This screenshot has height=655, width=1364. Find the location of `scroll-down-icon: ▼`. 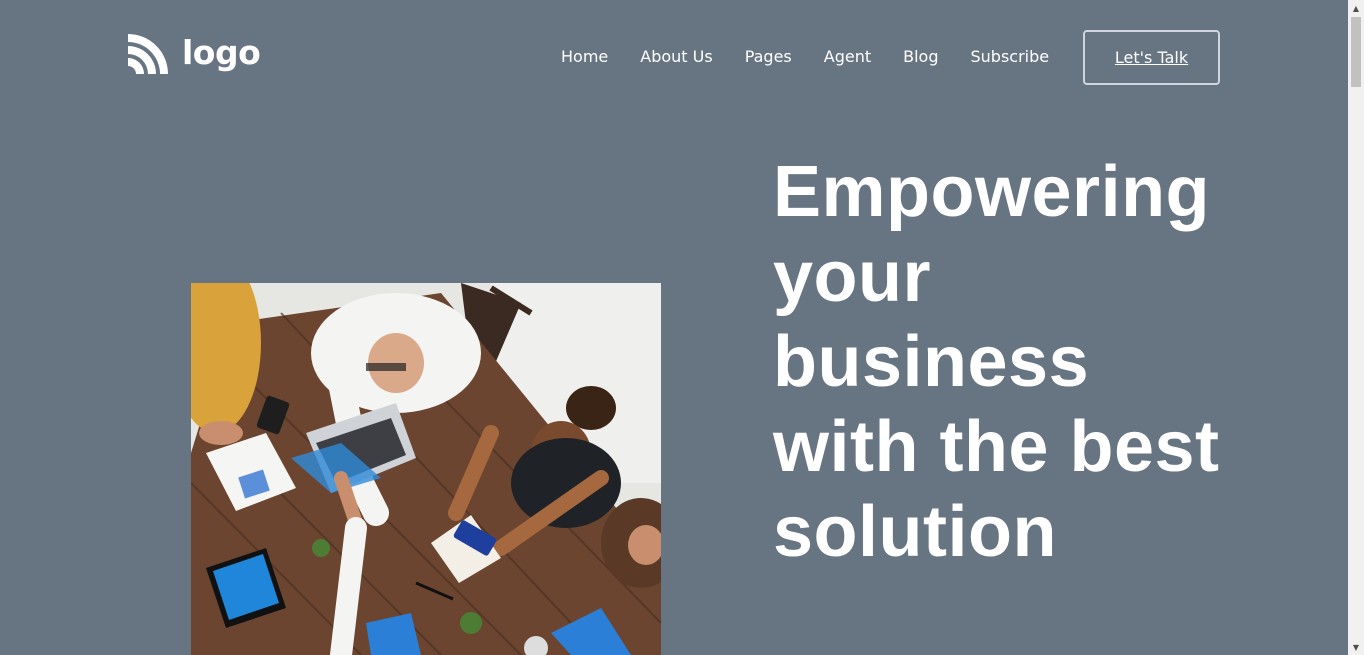

scroll-down-icon: ▼ is located at coordinates (1356, 647).